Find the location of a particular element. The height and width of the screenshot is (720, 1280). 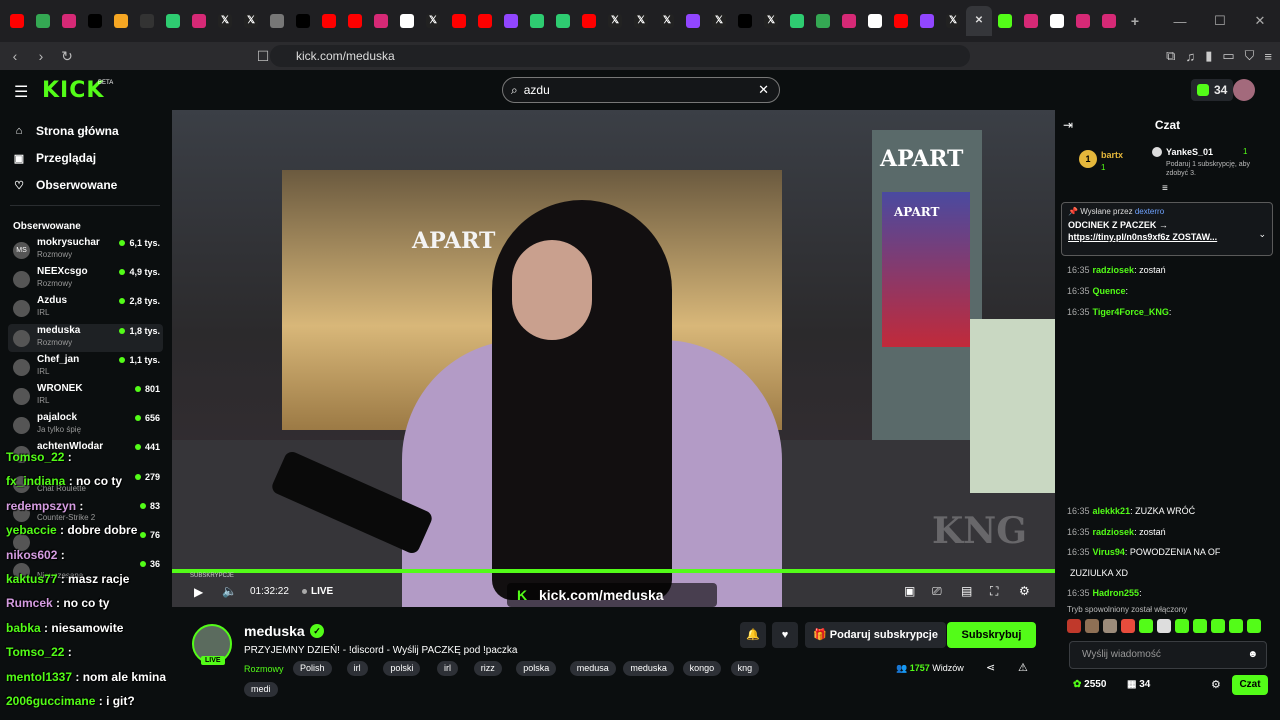

chat-send-button: Czat is located at coordinates (1250, 685).